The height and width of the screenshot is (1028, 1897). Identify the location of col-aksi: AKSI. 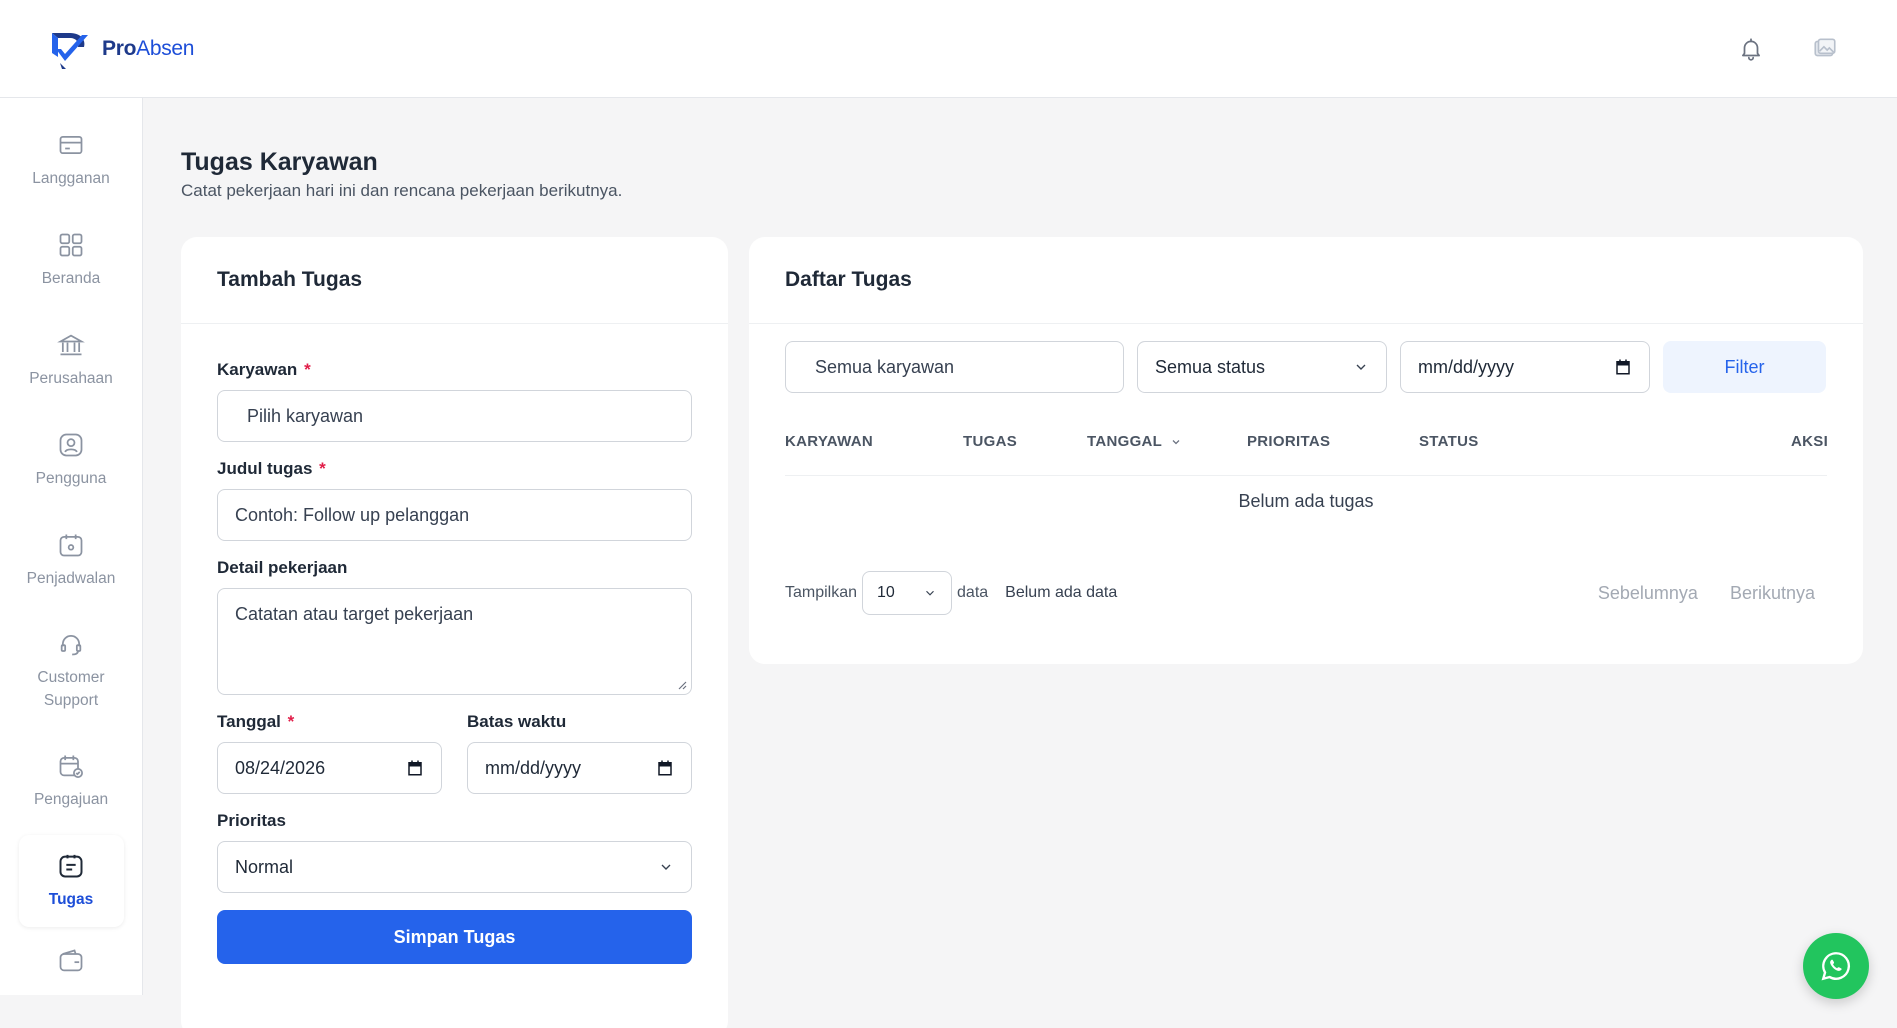
(1810, 441).